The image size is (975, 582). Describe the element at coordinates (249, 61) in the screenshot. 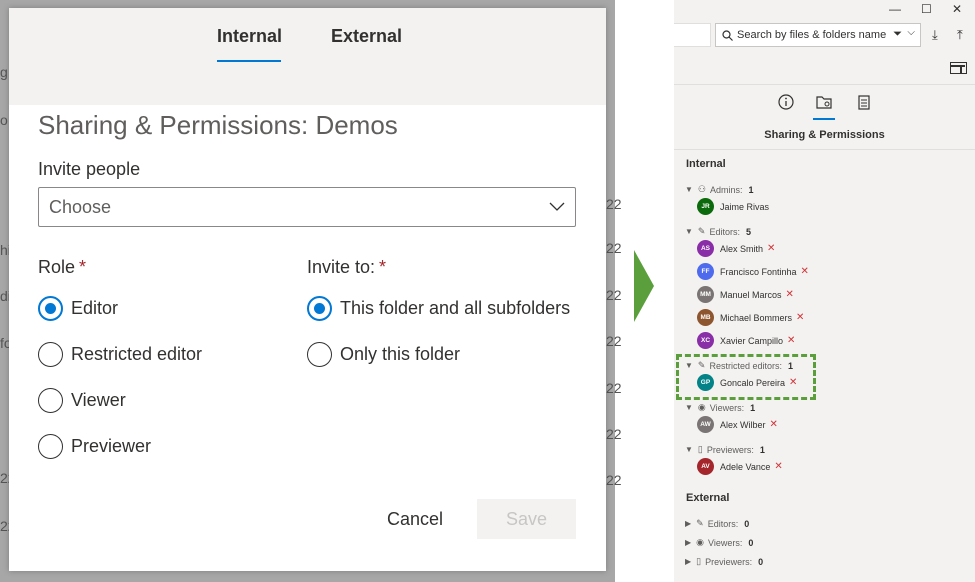

I see `active-tab-indicator` at that location.